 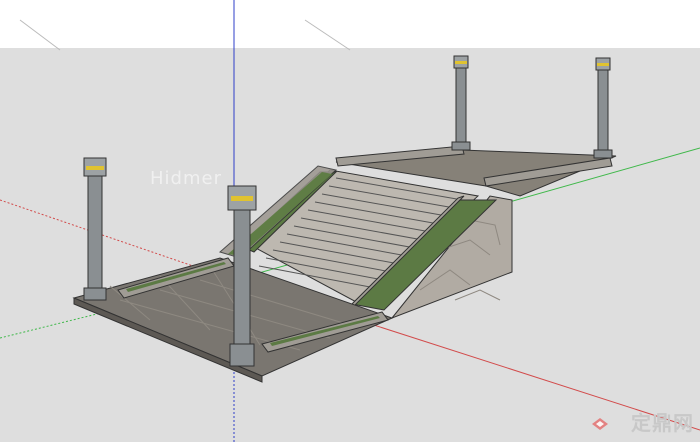 What do you see at coordinates (600, 424) in the screenshot?
I see `watermark-logo-icon` at bounding box center [600, 424].